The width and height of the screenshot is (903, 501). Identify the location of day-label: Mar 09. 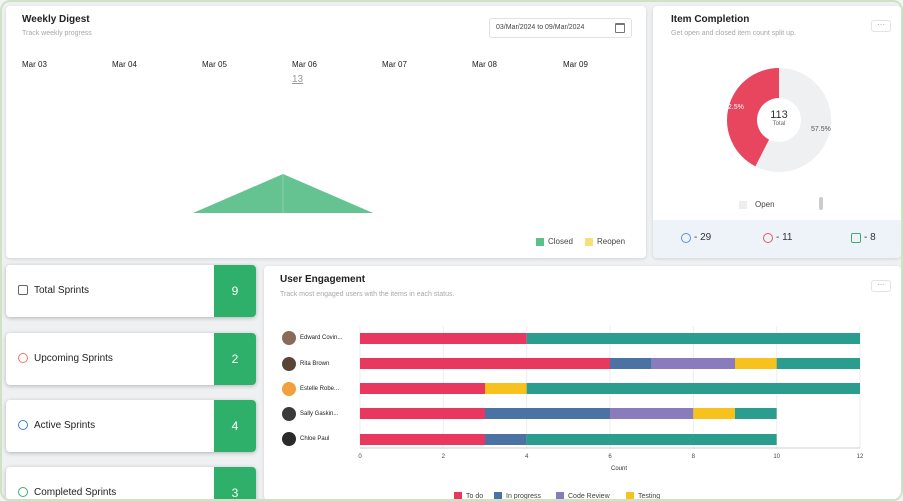
(575, 64).